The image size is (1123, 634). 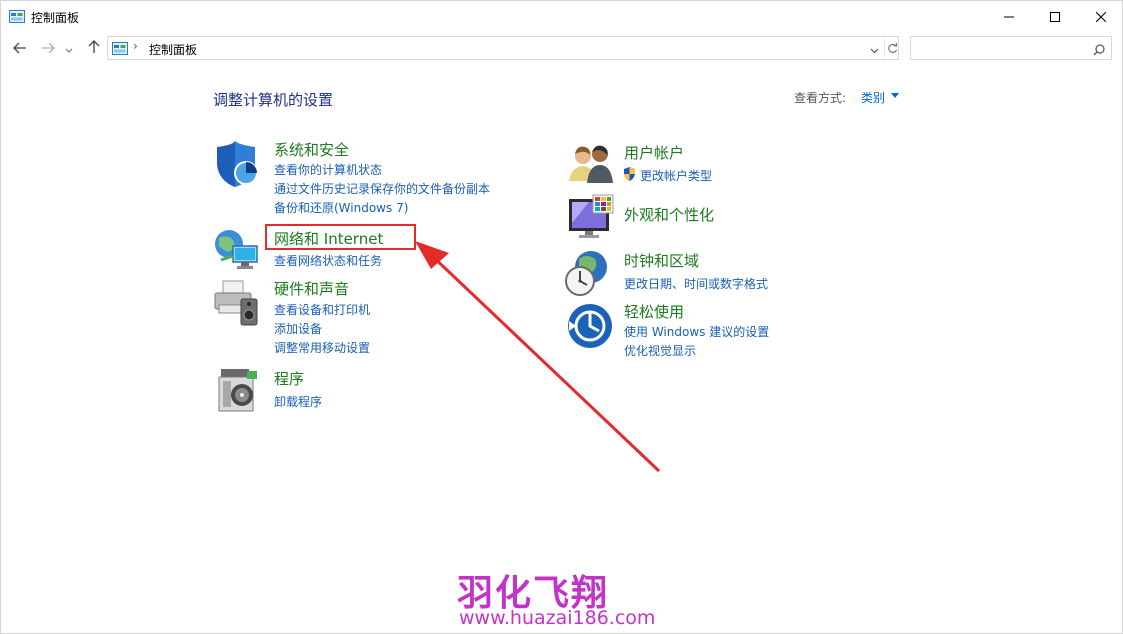 What do you see at coordinates (322, 309) in the screenshot?
I see `category-link: 查看设备和打印机` at bounding box center [322, 309].